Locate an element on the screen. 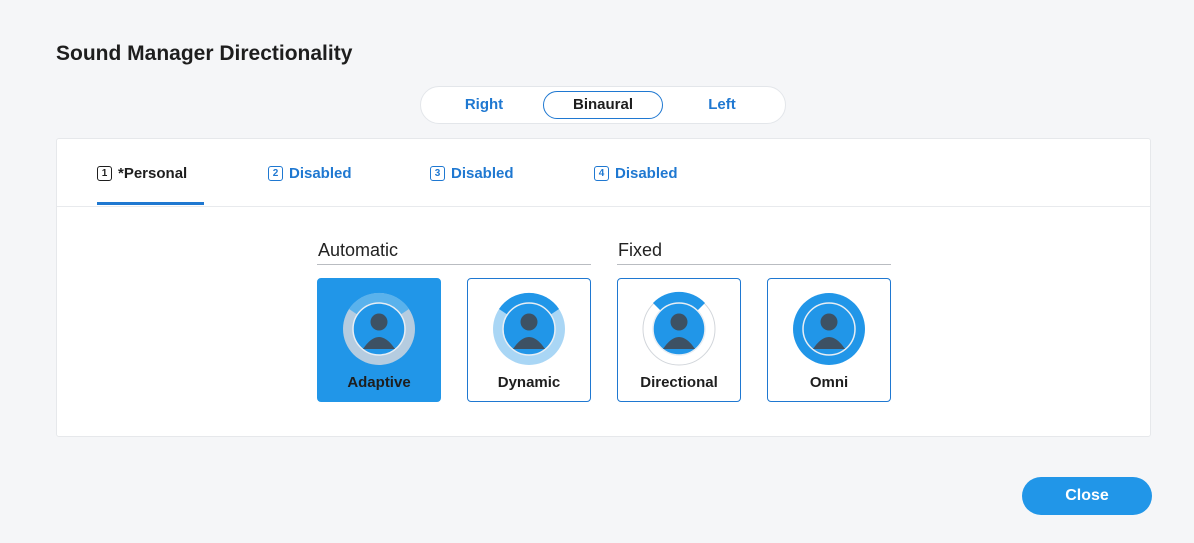 The image size is (1194, 543). mode-label: Directional is located at coordinates (679, 382).